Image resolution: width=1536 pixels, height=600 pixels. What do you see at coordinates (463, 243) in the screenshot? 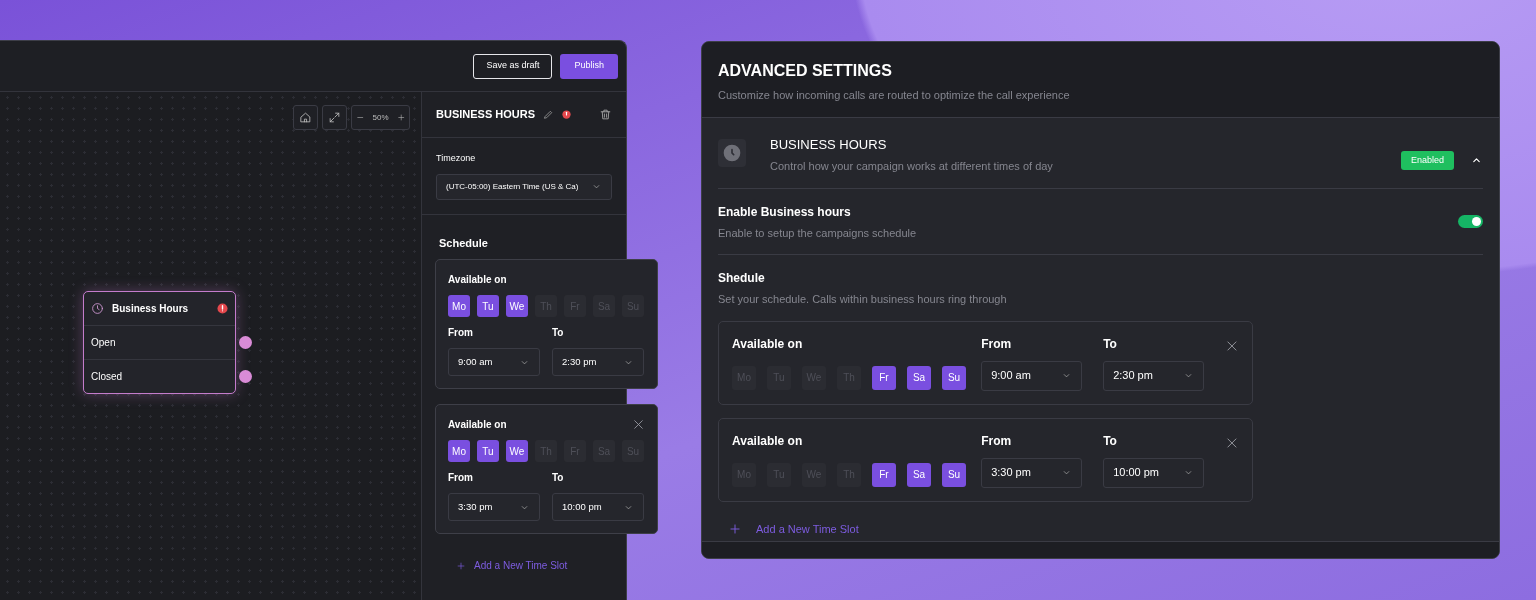
I see `section-title: Schedule` at bounding box center [463, 243].